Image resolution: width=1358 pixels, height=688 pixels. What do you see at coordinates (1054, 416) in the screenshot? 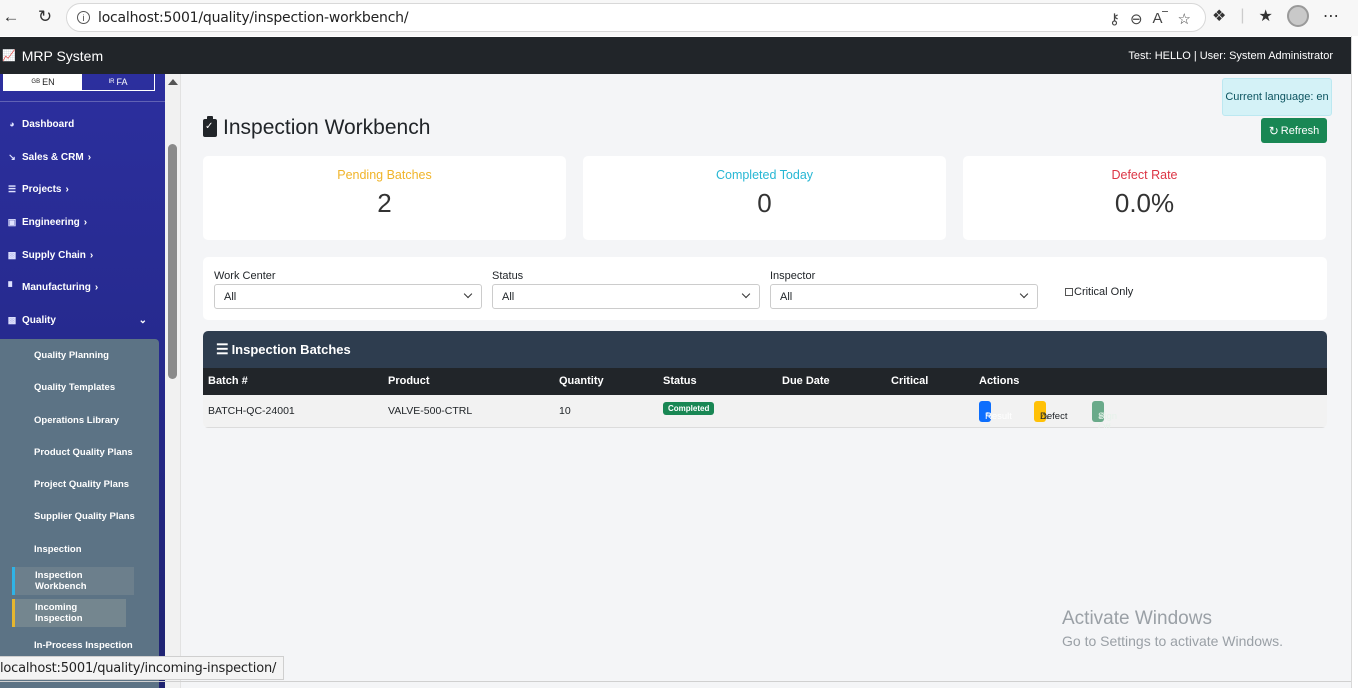
I see `defect-label: Defect` at bounding box center [1054, 416].